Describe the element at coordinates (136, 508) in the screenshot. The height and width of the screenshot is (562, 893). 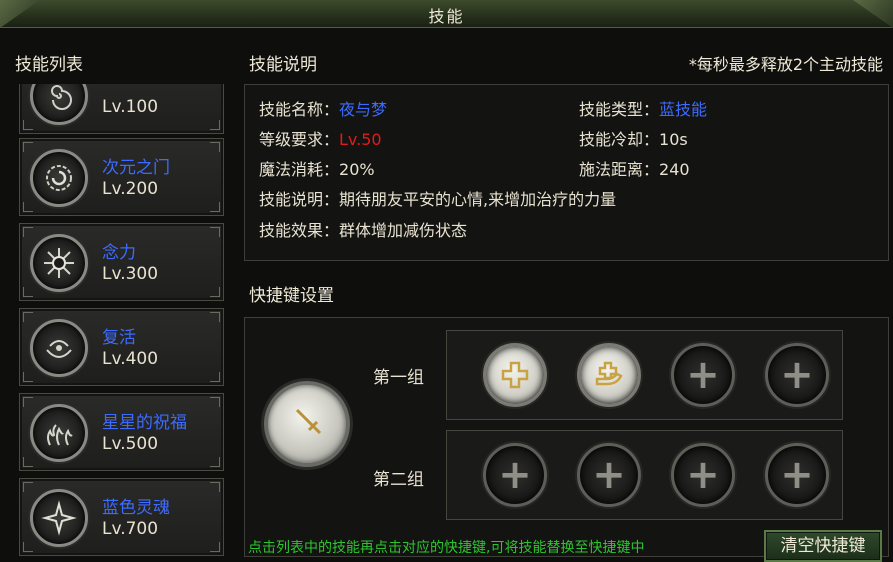
I see `skill-name: 蓝色灵魂` at that location.